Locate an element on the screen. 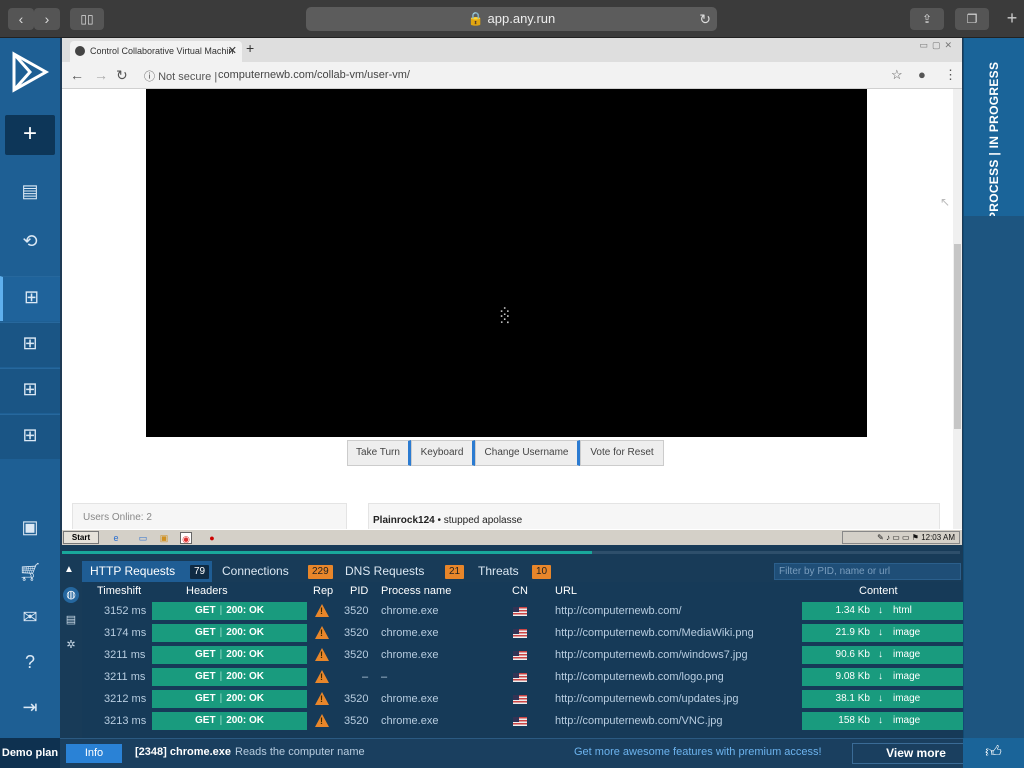 This screenshot has width=1024, height=768. vote-reset-button: Vote for Reset is located at coordinates (622, 453).